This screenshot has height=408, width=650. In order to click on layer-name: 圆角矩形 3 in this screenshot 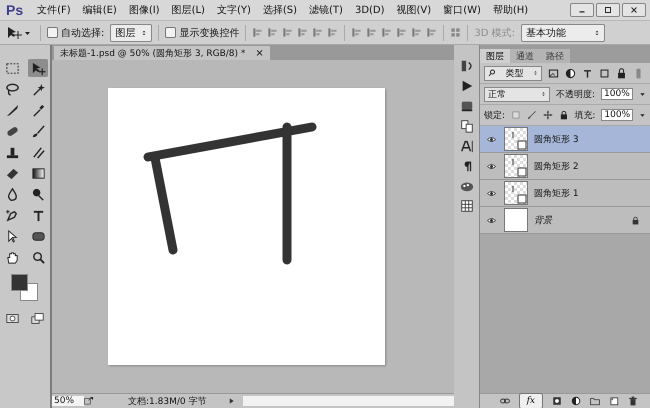, I will do `click(557, 140)`.